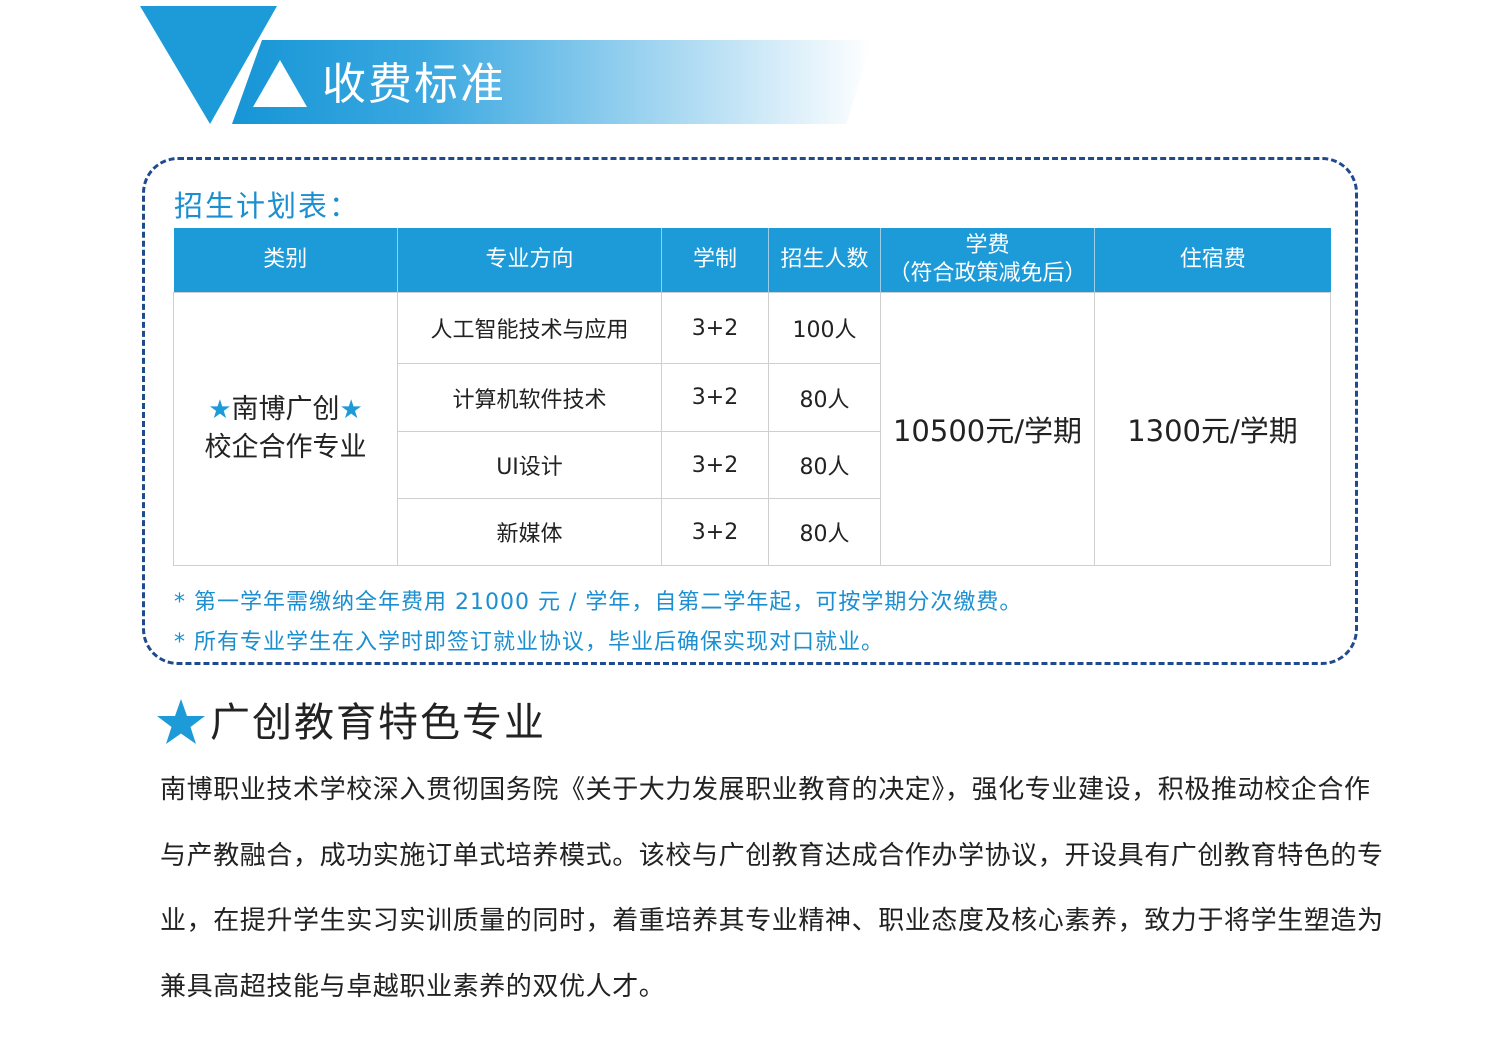  Describe the element at coordinates (285, 447) in the screenshot. I see `category-line-2: 校企合作专业` at that location.